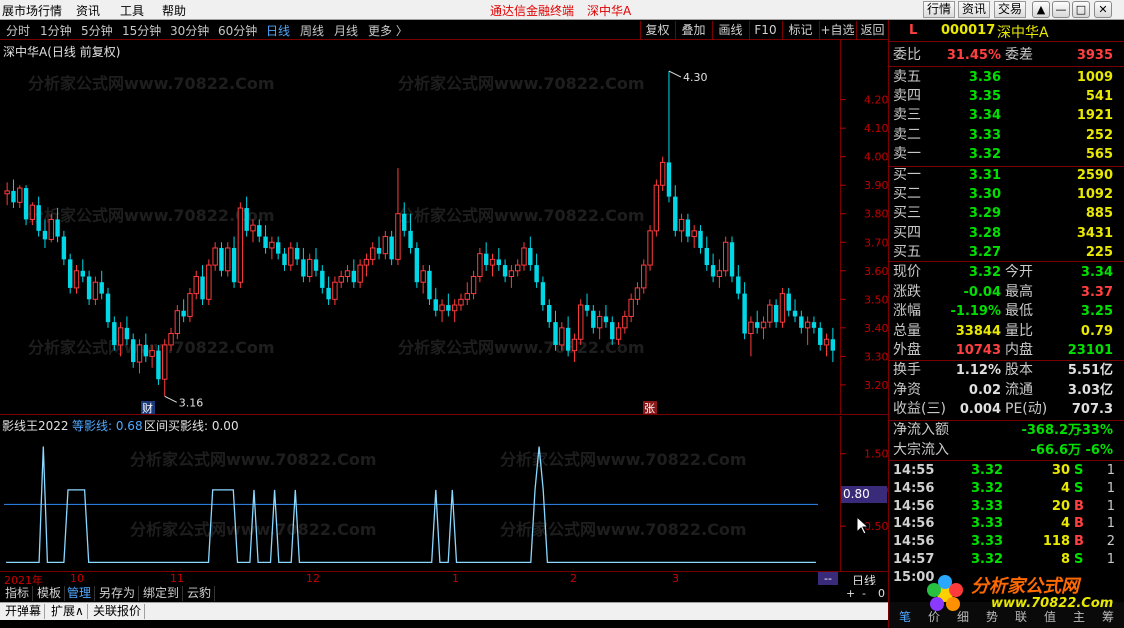 This screenshot has height=628, width=1124. I want to click on tab-bind-to: 绑定到, so click(162, 593).